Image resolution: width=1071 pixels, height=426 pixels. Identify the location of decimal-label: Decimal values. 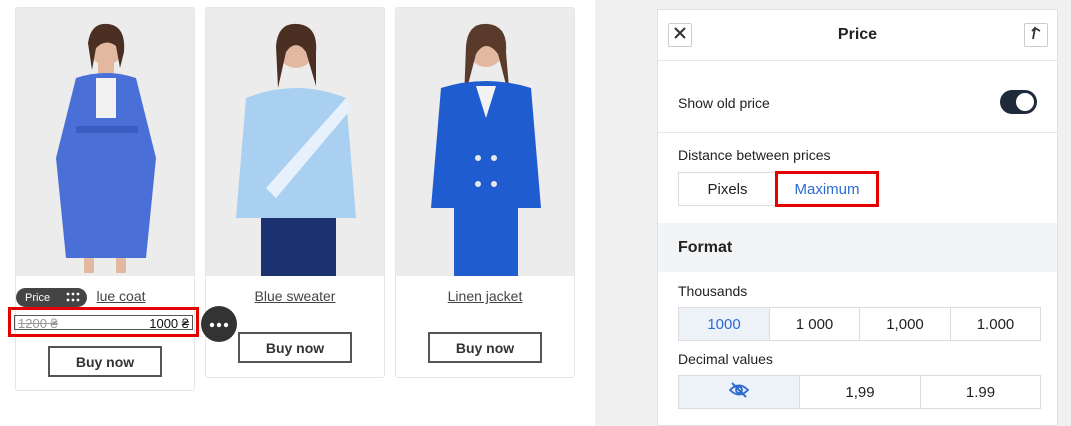
(725, 359).